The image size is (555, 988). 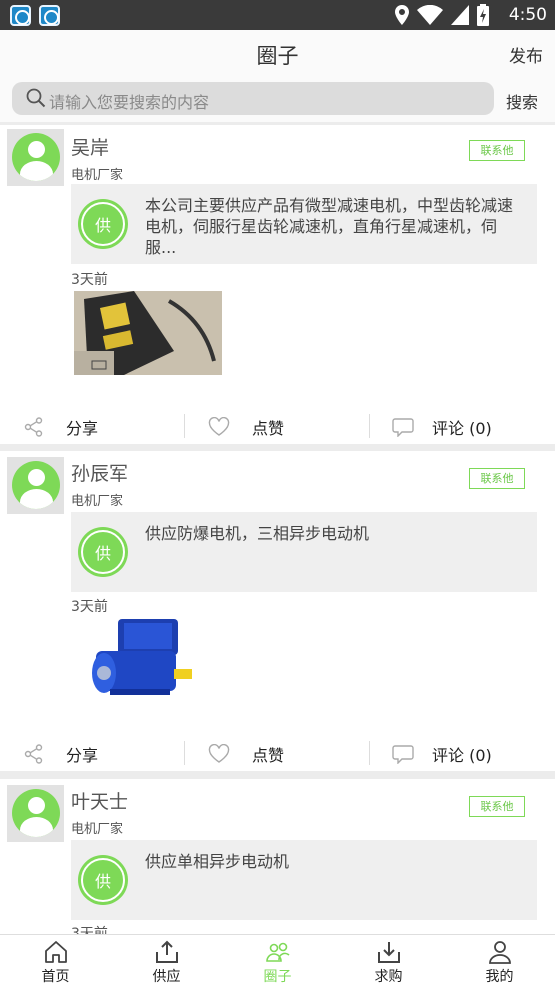 I want to click on tab-mine: 我的, so click(x=499, y=961).